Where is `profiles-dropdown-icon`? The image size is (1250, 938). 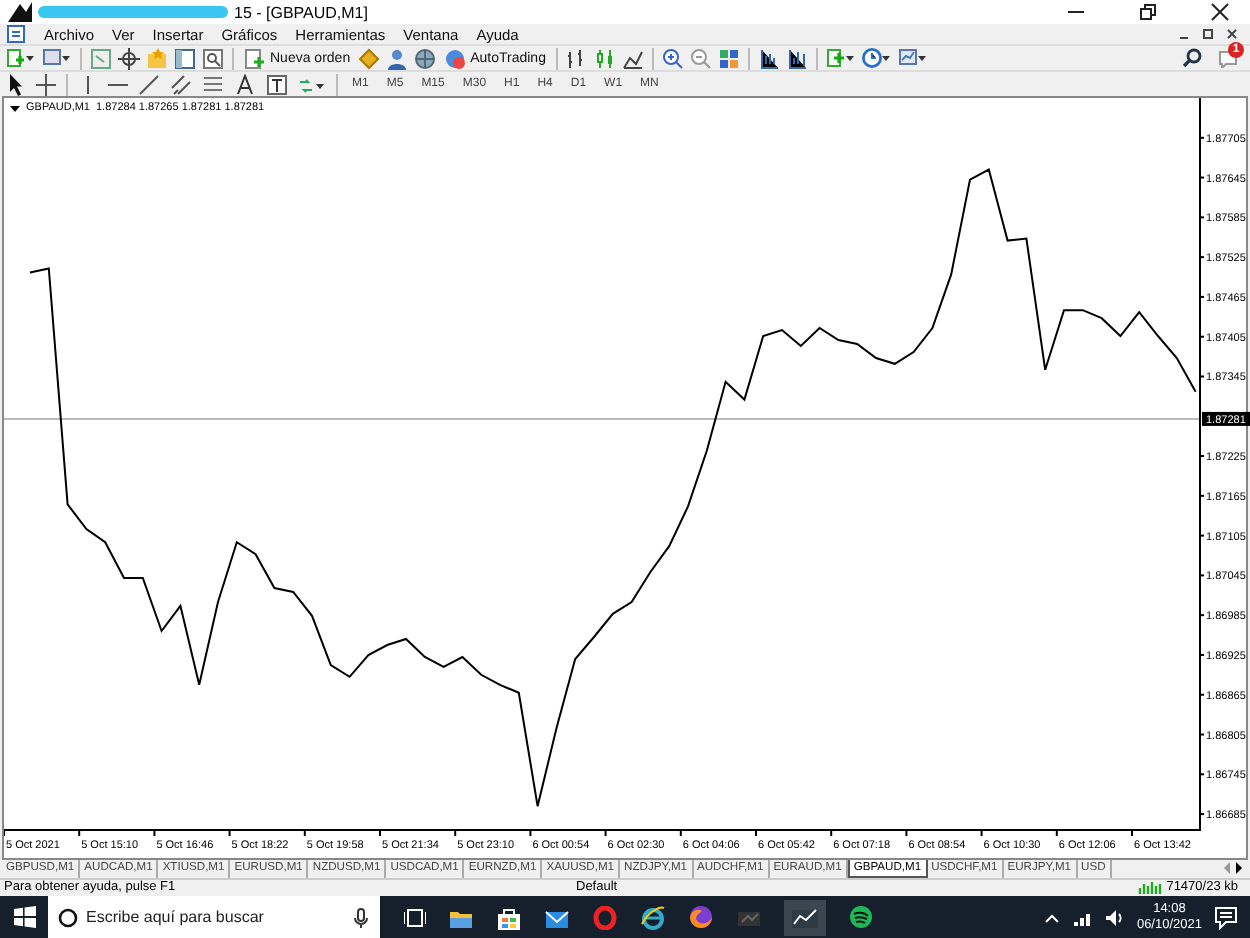 profiles-dropdown-icon is located at coordinates (57, 58).